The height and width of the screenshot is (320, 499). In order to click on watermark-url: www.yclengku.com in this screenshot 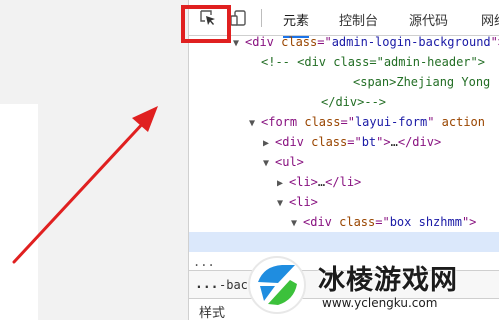, I will do `click(380, 303)`.